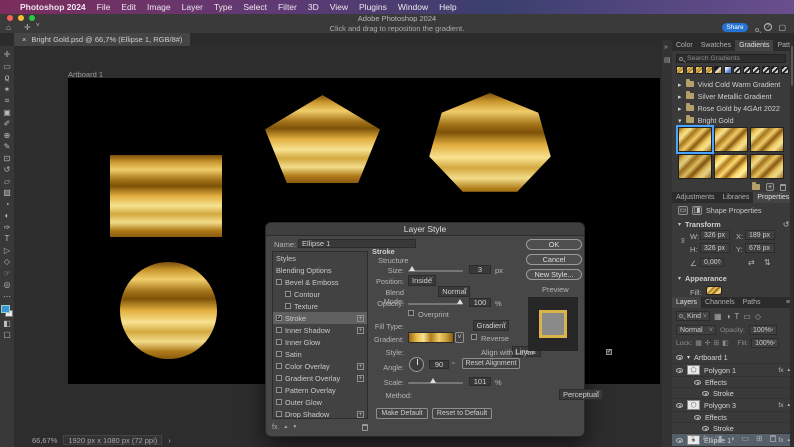 Image resolution: width=794 pixels, height=447 pixels. What do you see at coordinates (725, 343) in the screenshot?
I see `lock-all-icon: ◧` at bounding box center [725, 343].